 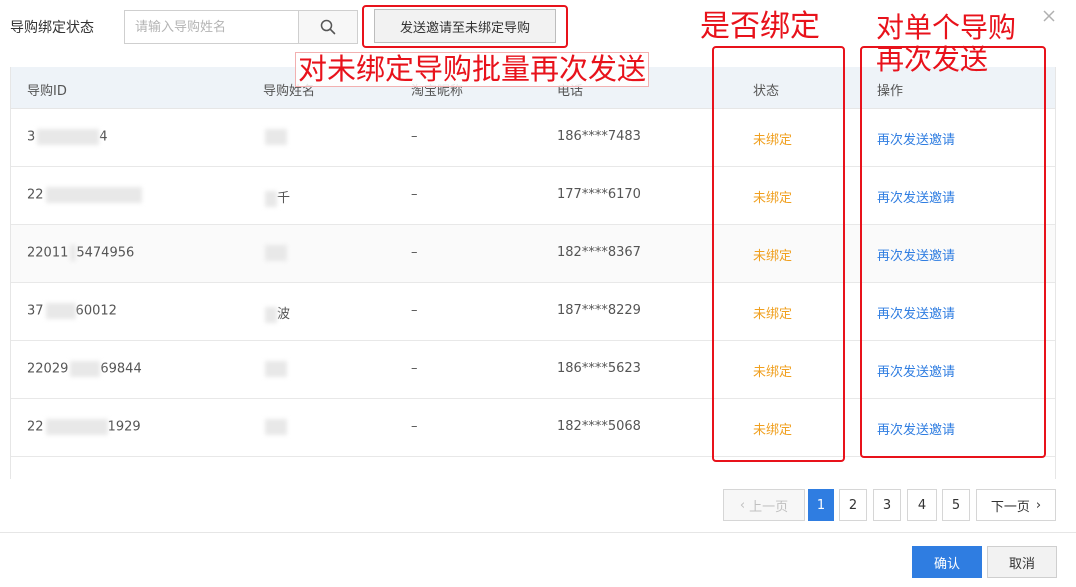 What do you see at coordinates (932, 59) in the screenshot?
I see `annotation-op-note-line2: 再次发送` at bounding box center [932, 59].